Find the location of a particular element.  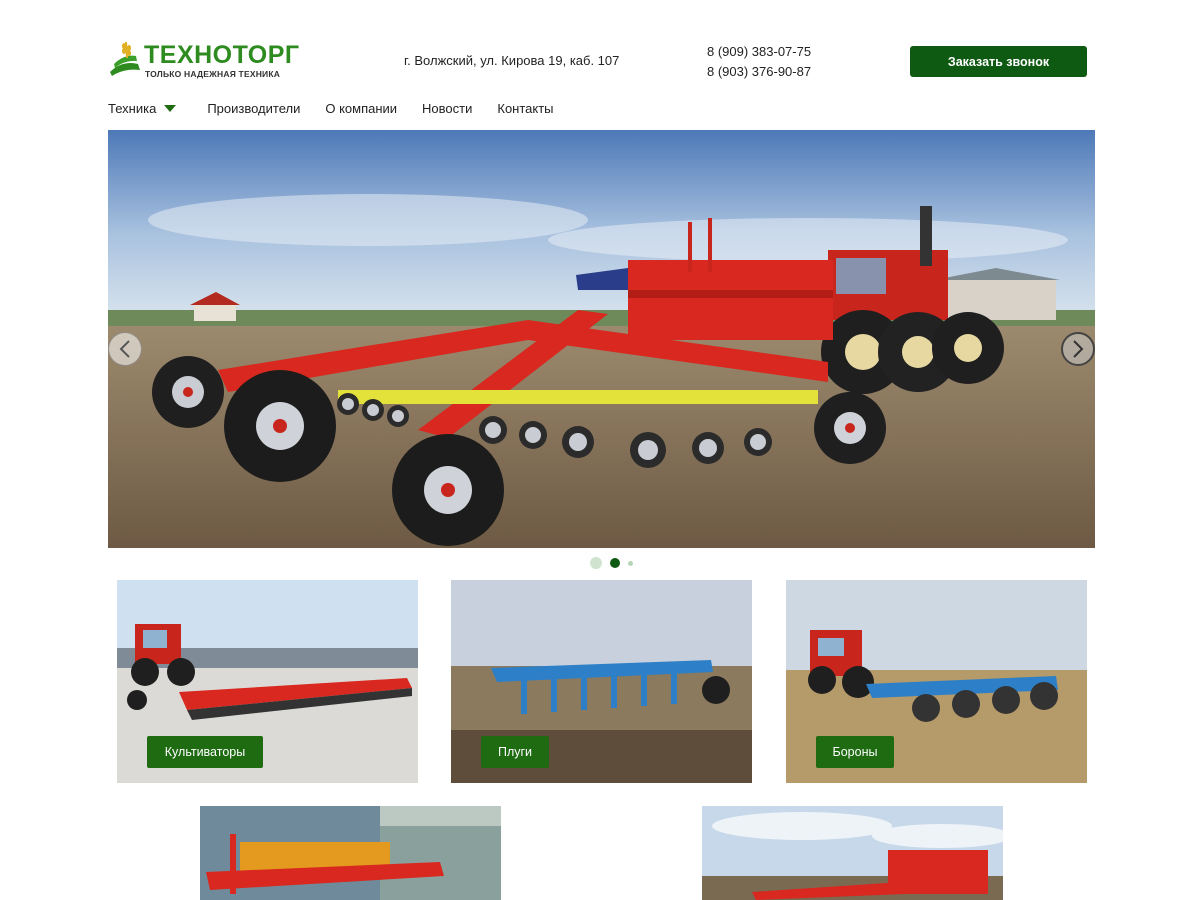

nav-item-label: Контакты is located at coordinates (525, 108).